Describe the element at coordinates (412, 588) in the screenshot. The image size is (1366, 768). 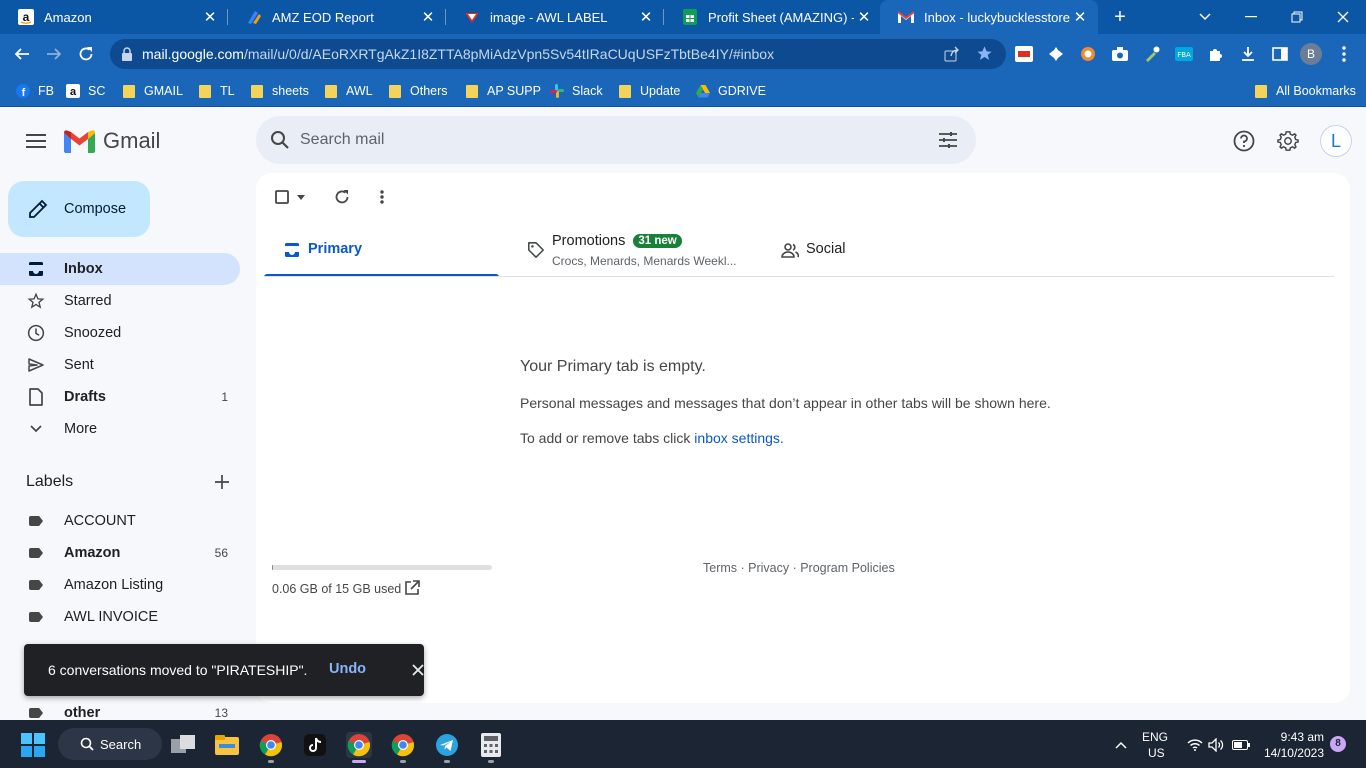
I see `open-storage-icon` at that location.